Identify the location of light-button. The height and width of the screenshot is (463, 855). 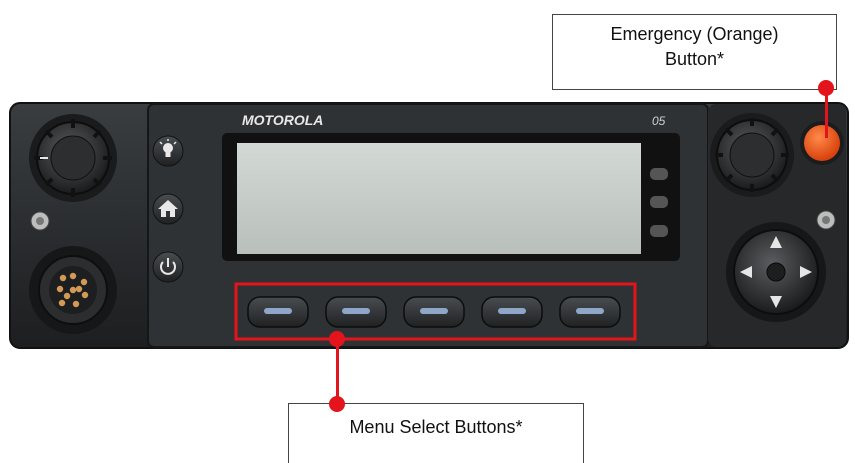
(168, 151).